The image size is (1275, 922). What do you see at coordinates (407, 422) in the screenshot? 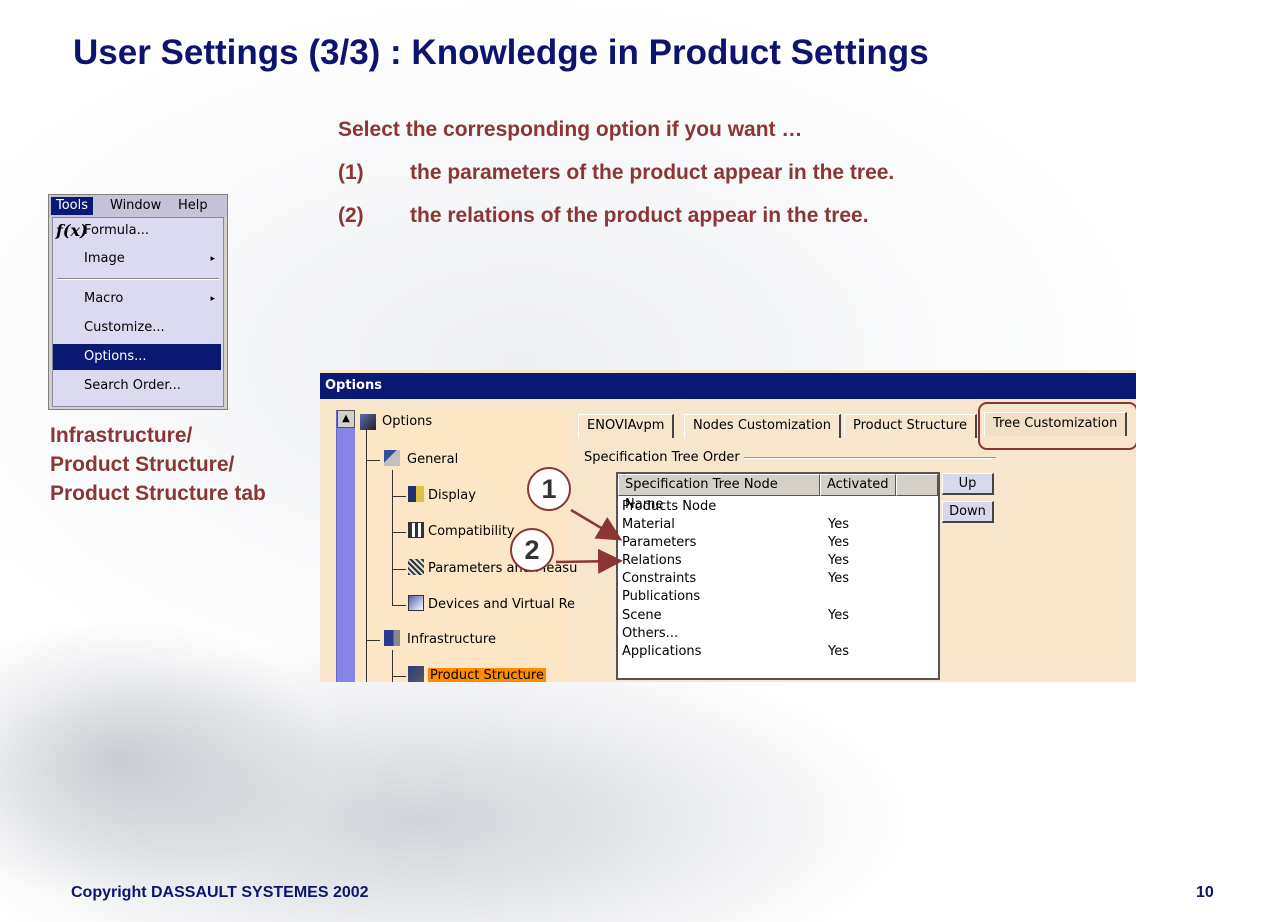
I see `tree-node-options: Options` at bounding box center [407, 422].